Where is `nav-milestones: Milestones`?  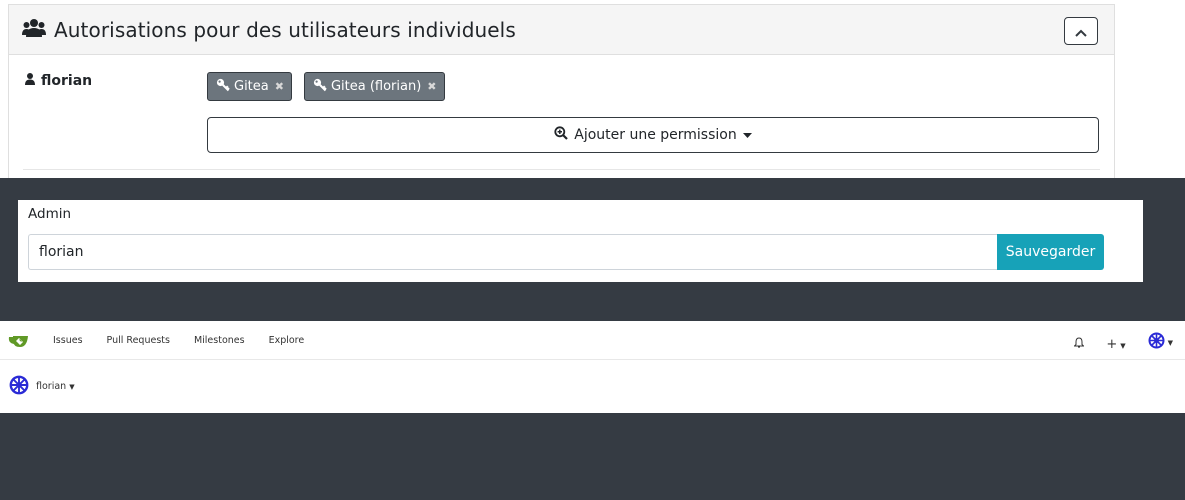
nav-milestones: Milestones is located at coordinates (219, 340).